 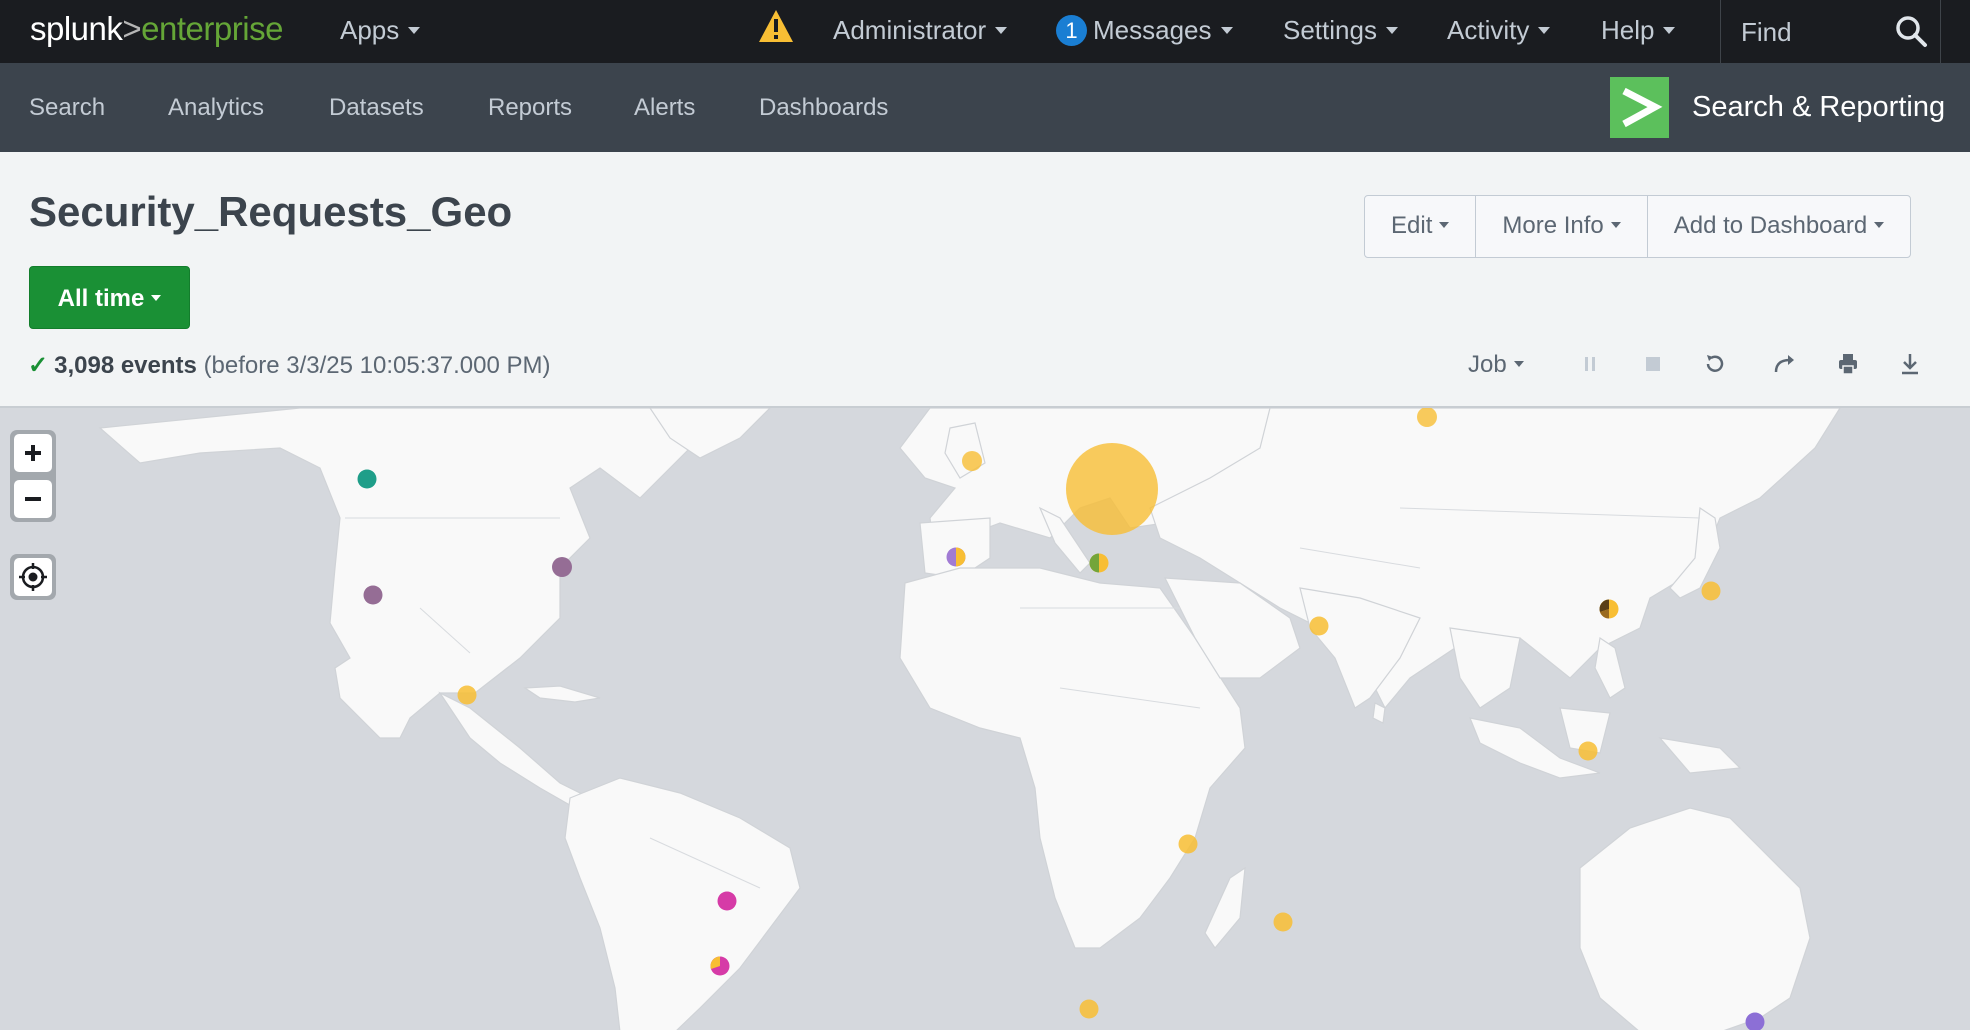 I want to click on locate-control, so click(x=33, y=577).